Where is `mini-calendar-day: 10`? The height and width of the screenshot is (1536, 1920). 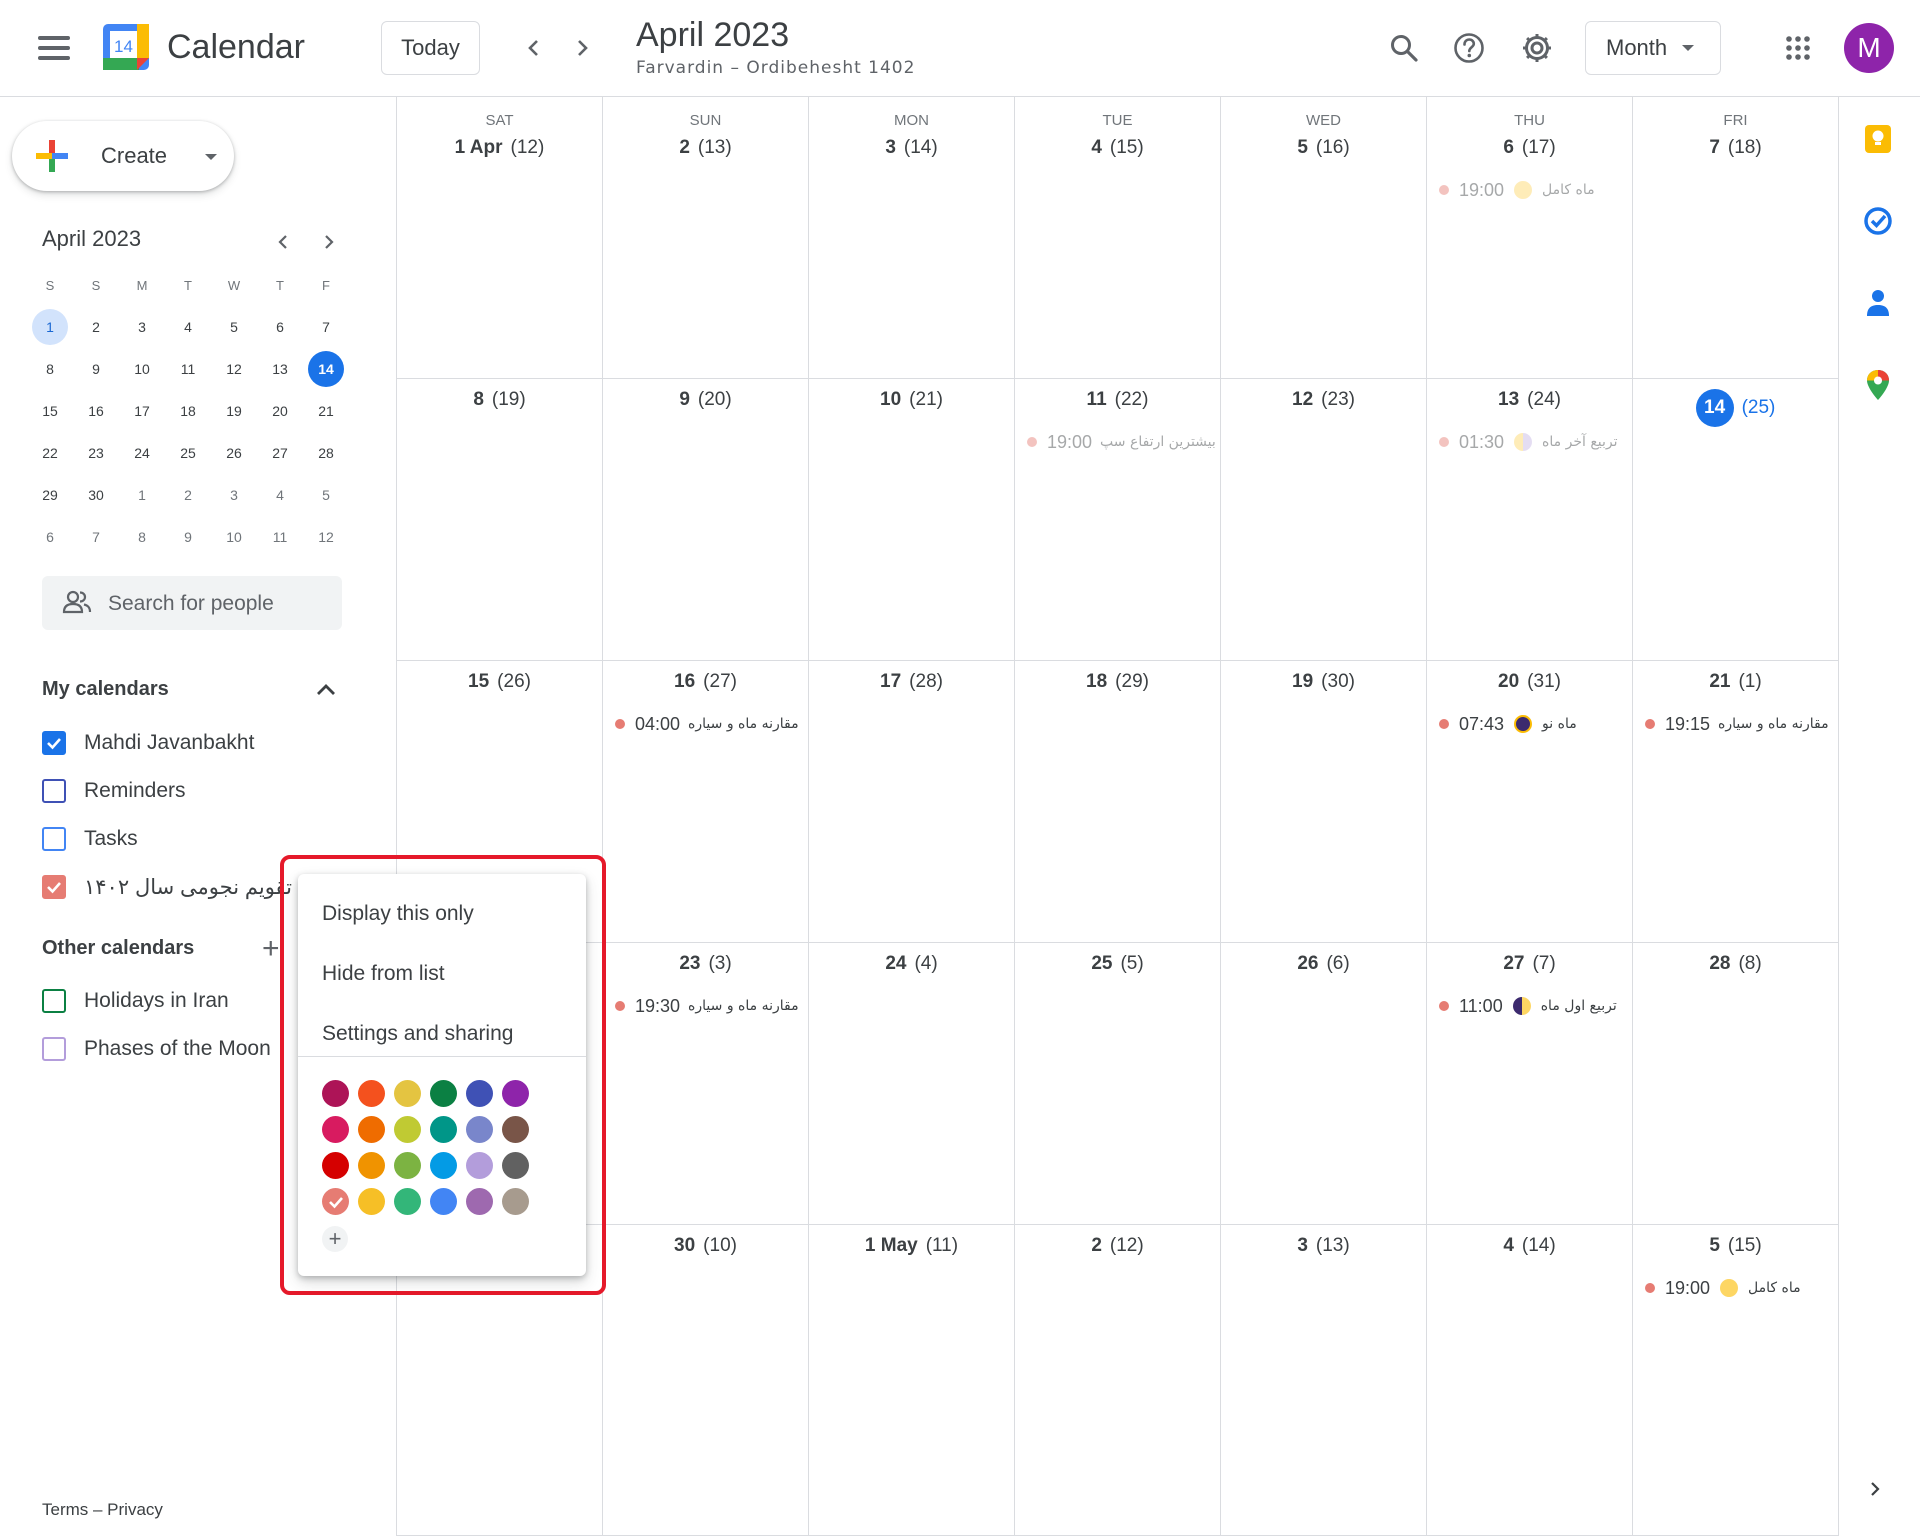
mini-calendar-day: 10 is located at coordinates (142, 369).